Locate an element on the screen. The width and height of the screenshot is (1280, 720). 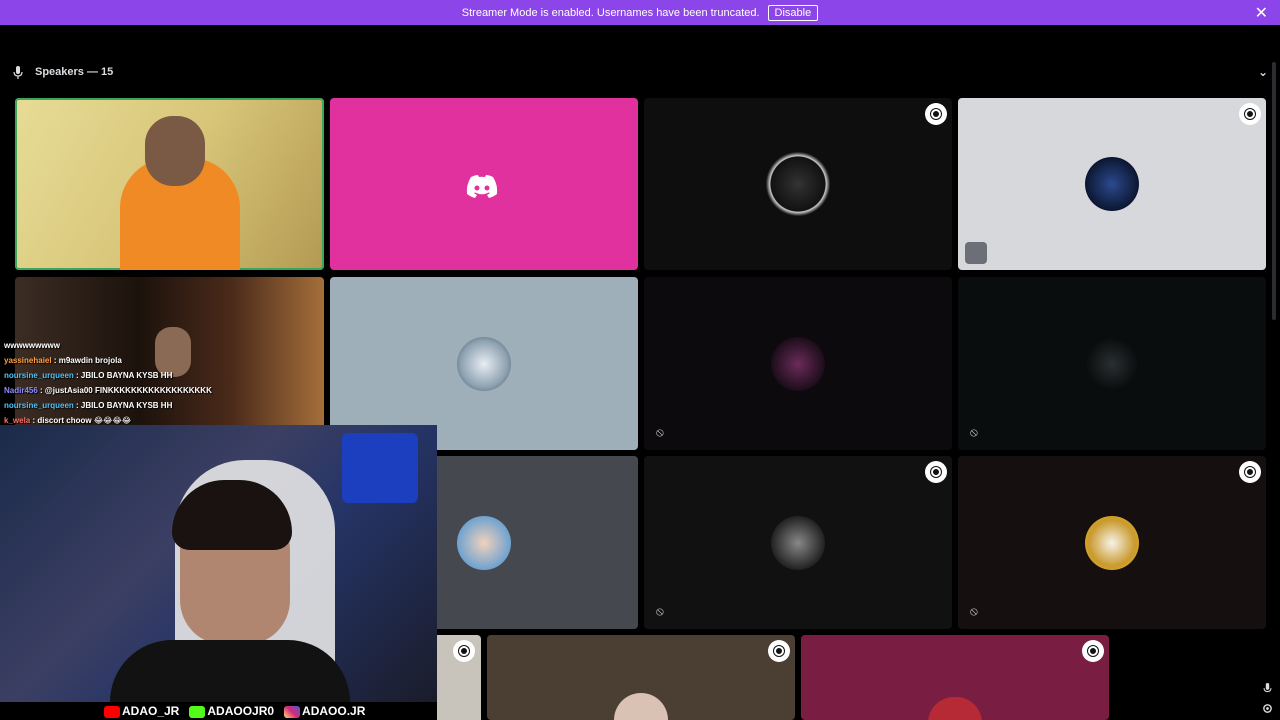
youtube-handle: ADAO_JR is located at coordinates (141, 711).